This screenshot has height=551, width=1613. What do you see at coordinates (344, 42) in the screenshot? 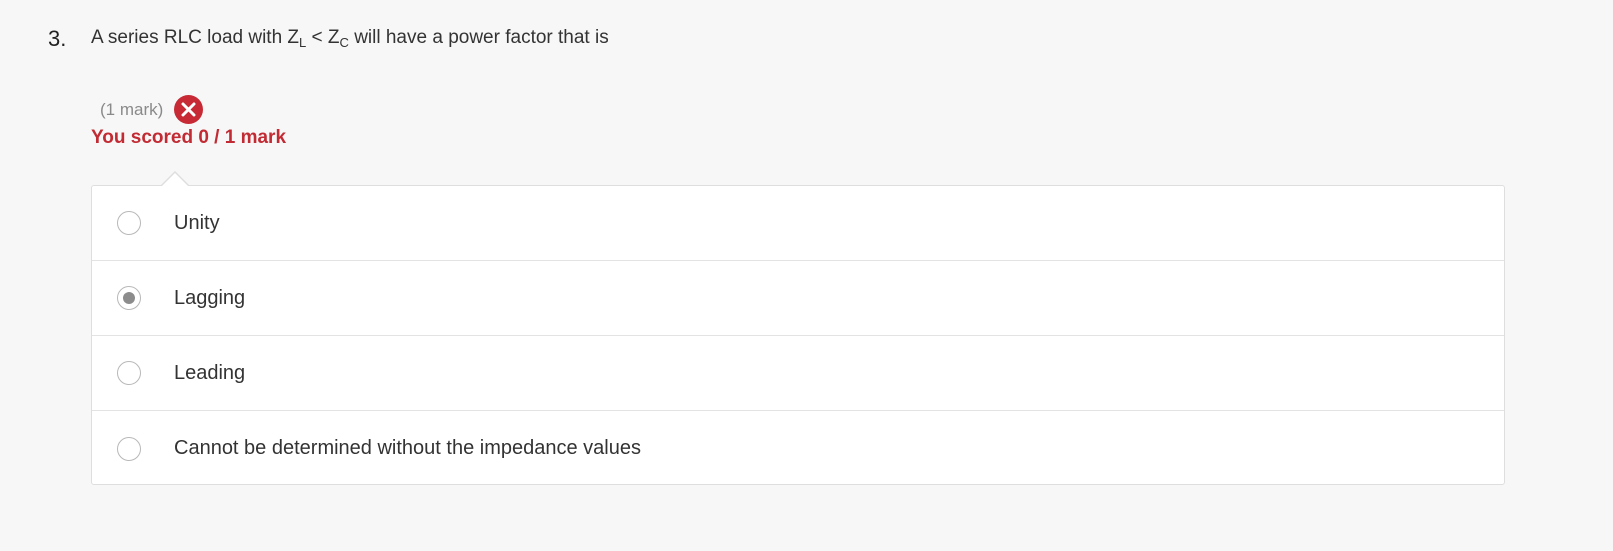
I see `subscript-c: C` at bounding box center [344, 42].